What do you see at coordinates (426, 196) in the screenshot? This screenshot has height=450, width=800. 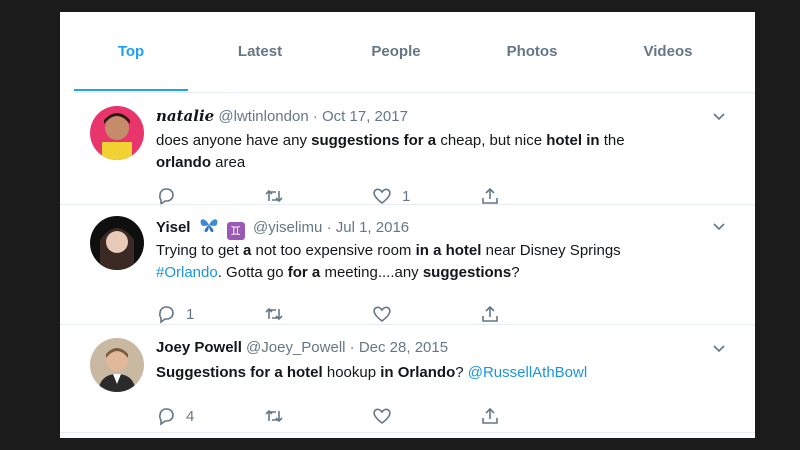 I see `like-button: 1` at bounding box center [426, 196].